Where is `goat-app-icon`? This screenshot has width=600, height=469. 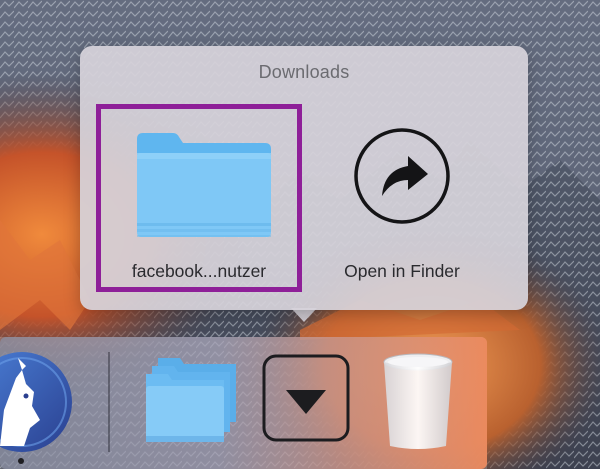
goat-app-icon is located at coordinates (36, 402).